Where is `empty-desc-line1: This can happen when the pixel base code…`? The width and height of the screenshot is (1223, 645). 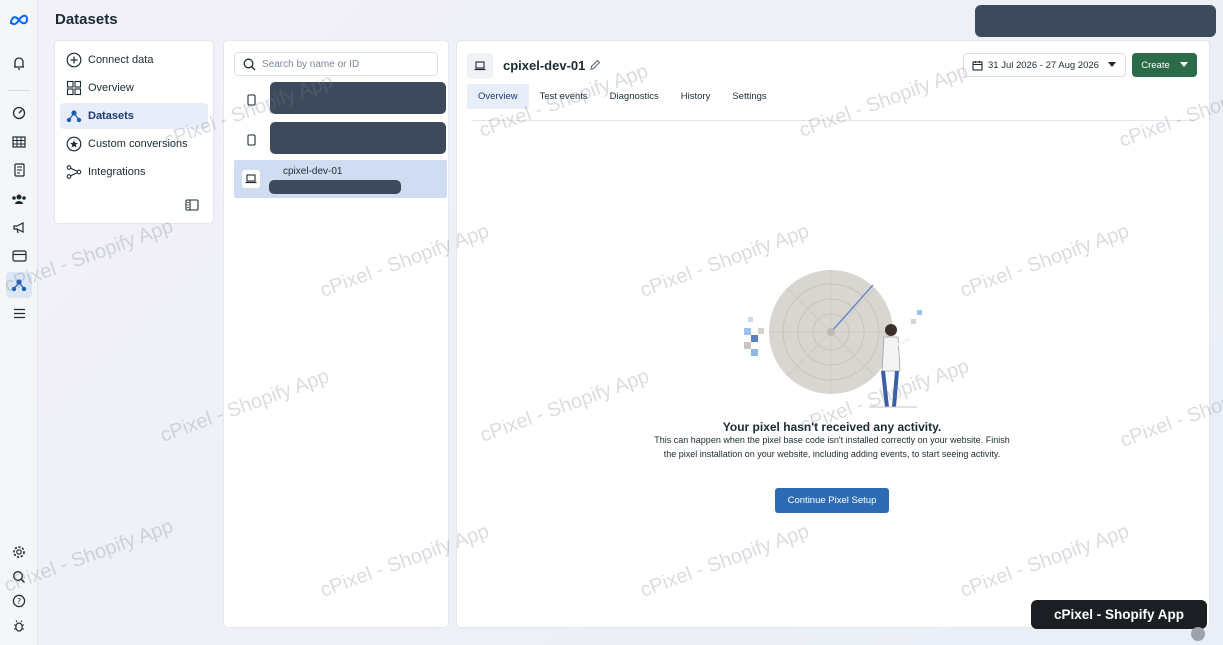 empty-desc-line1: This can happen when the pixel base code… is located at coordinates (819, 440).